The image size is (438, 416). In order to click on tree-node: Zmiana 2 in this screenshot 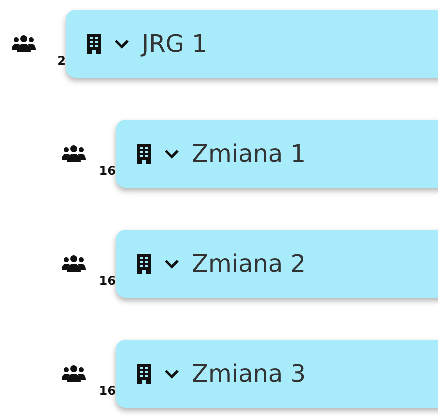, I will do `click(277, 264)`.